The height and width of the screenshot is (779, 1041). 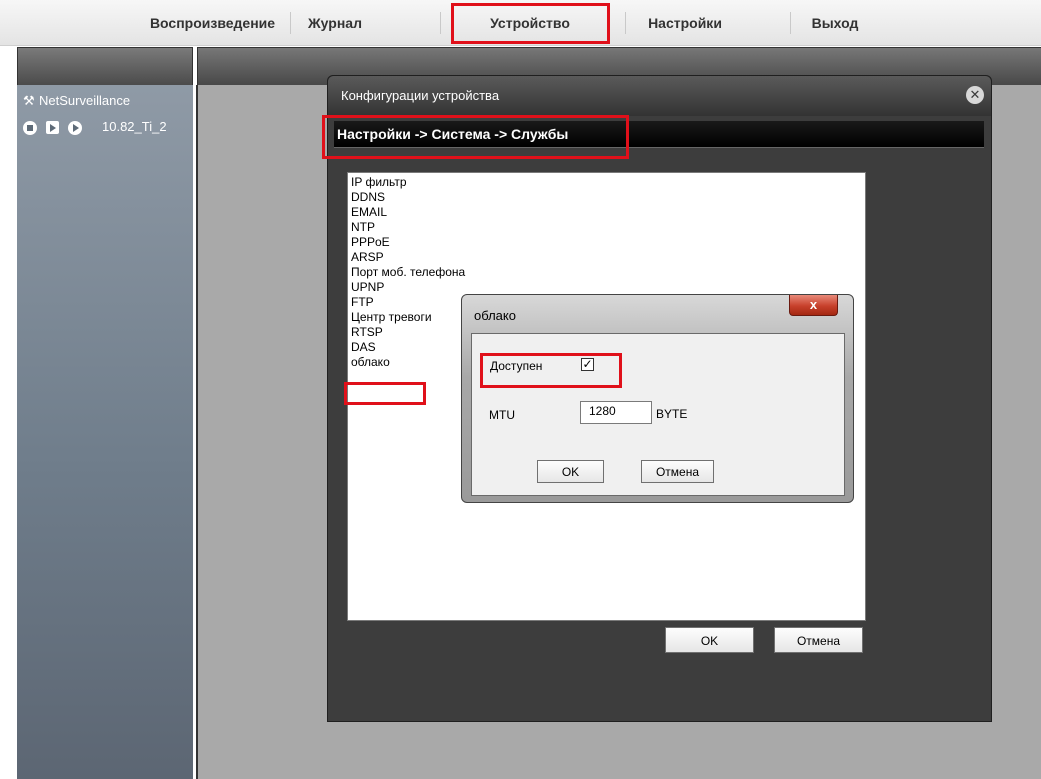 I want to click on cloud-cancel-button: Отмена, so click(x=677, y=471).